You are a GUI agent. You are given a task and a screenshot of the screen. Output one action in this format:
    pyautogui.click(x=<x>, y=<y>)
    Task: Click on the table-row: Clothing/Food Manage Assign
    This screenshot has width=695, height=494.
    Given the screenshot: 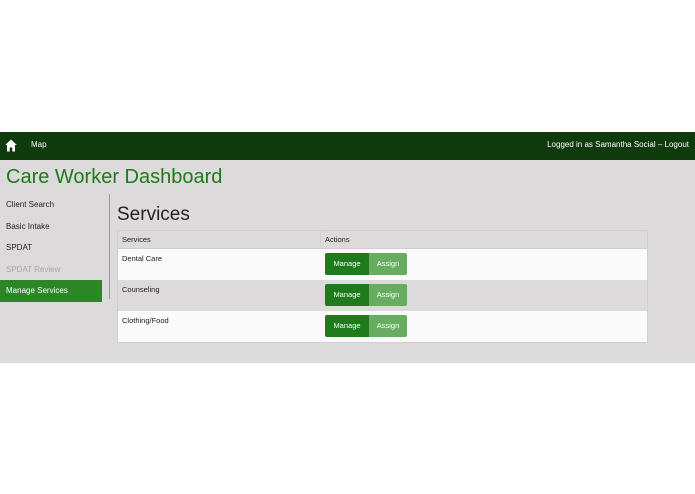 What is the action you would take?
    pyautogui.click(x=382, y=326)
    